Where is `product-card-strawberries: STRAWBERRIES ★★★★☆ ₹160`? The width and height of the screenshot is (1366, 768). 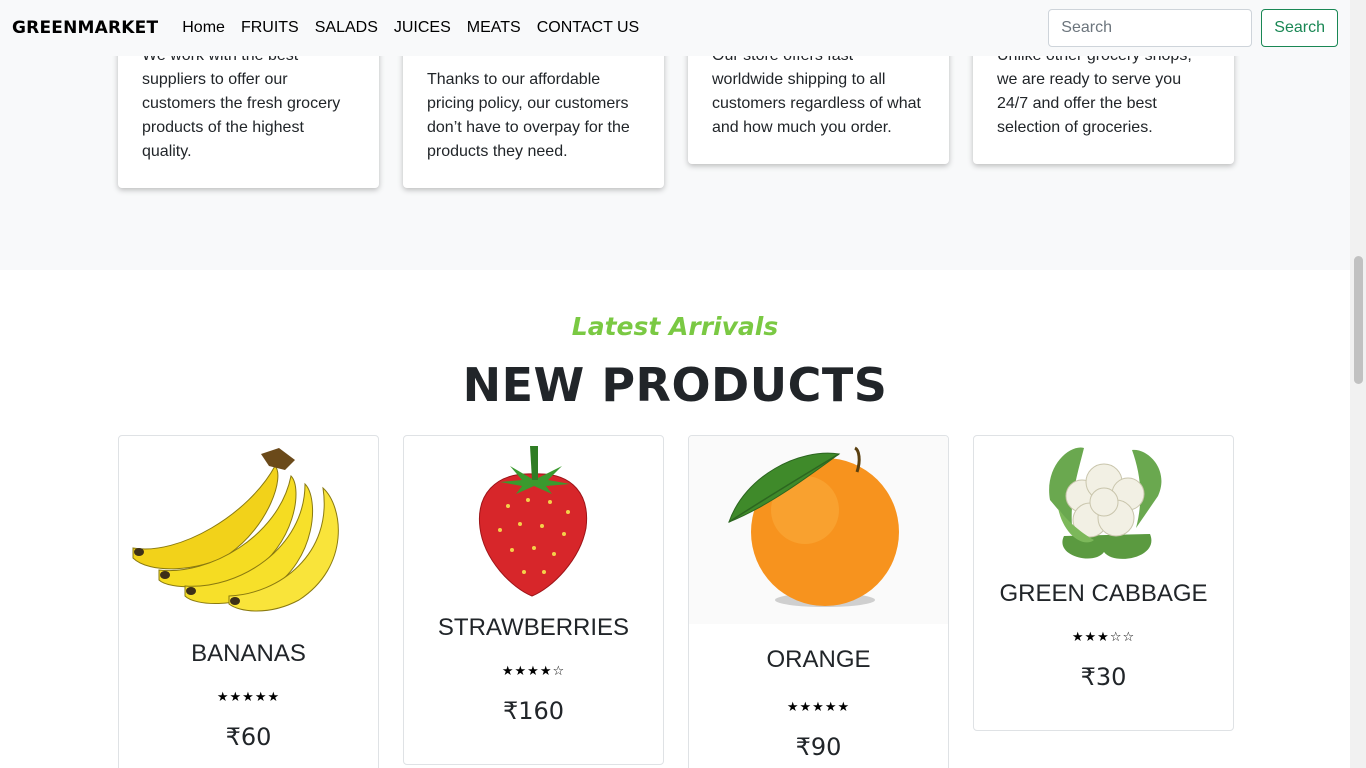
product-card-strawberries: STRAWBERRIES ★★★★☆ ₹160 is located at coordinates (533, 600).